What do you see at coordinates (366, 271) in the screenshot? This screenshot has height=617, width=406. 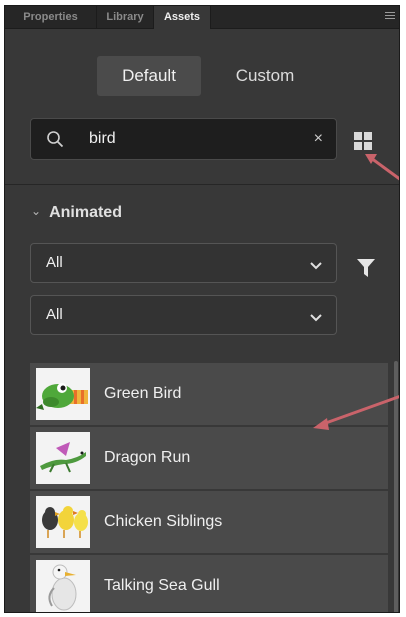 I see `funnel-icon` at bounding box center [366, 271].